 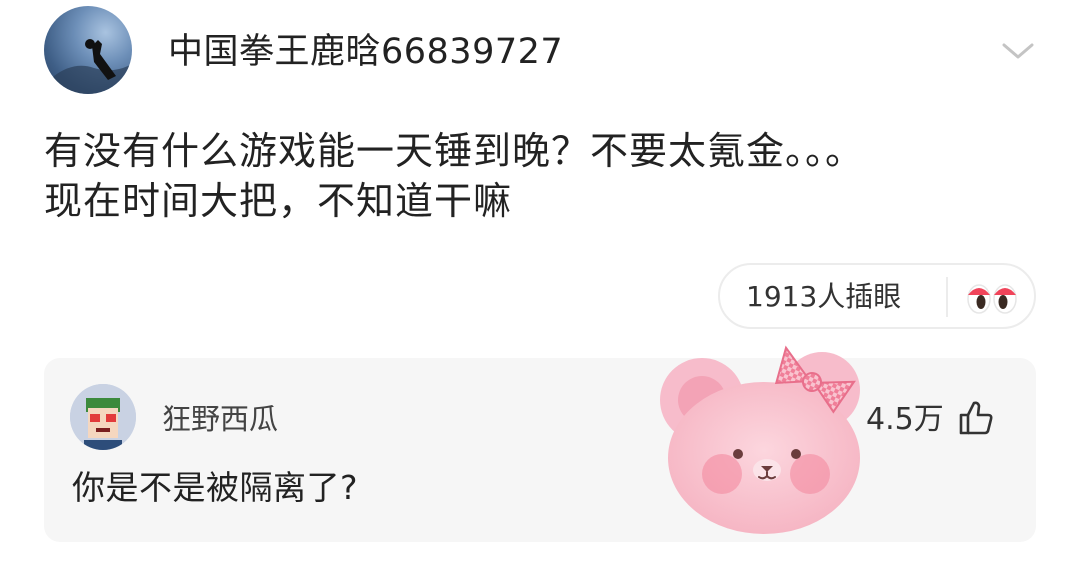 I want to click on eyes-icon, so click(x=992, y=299).